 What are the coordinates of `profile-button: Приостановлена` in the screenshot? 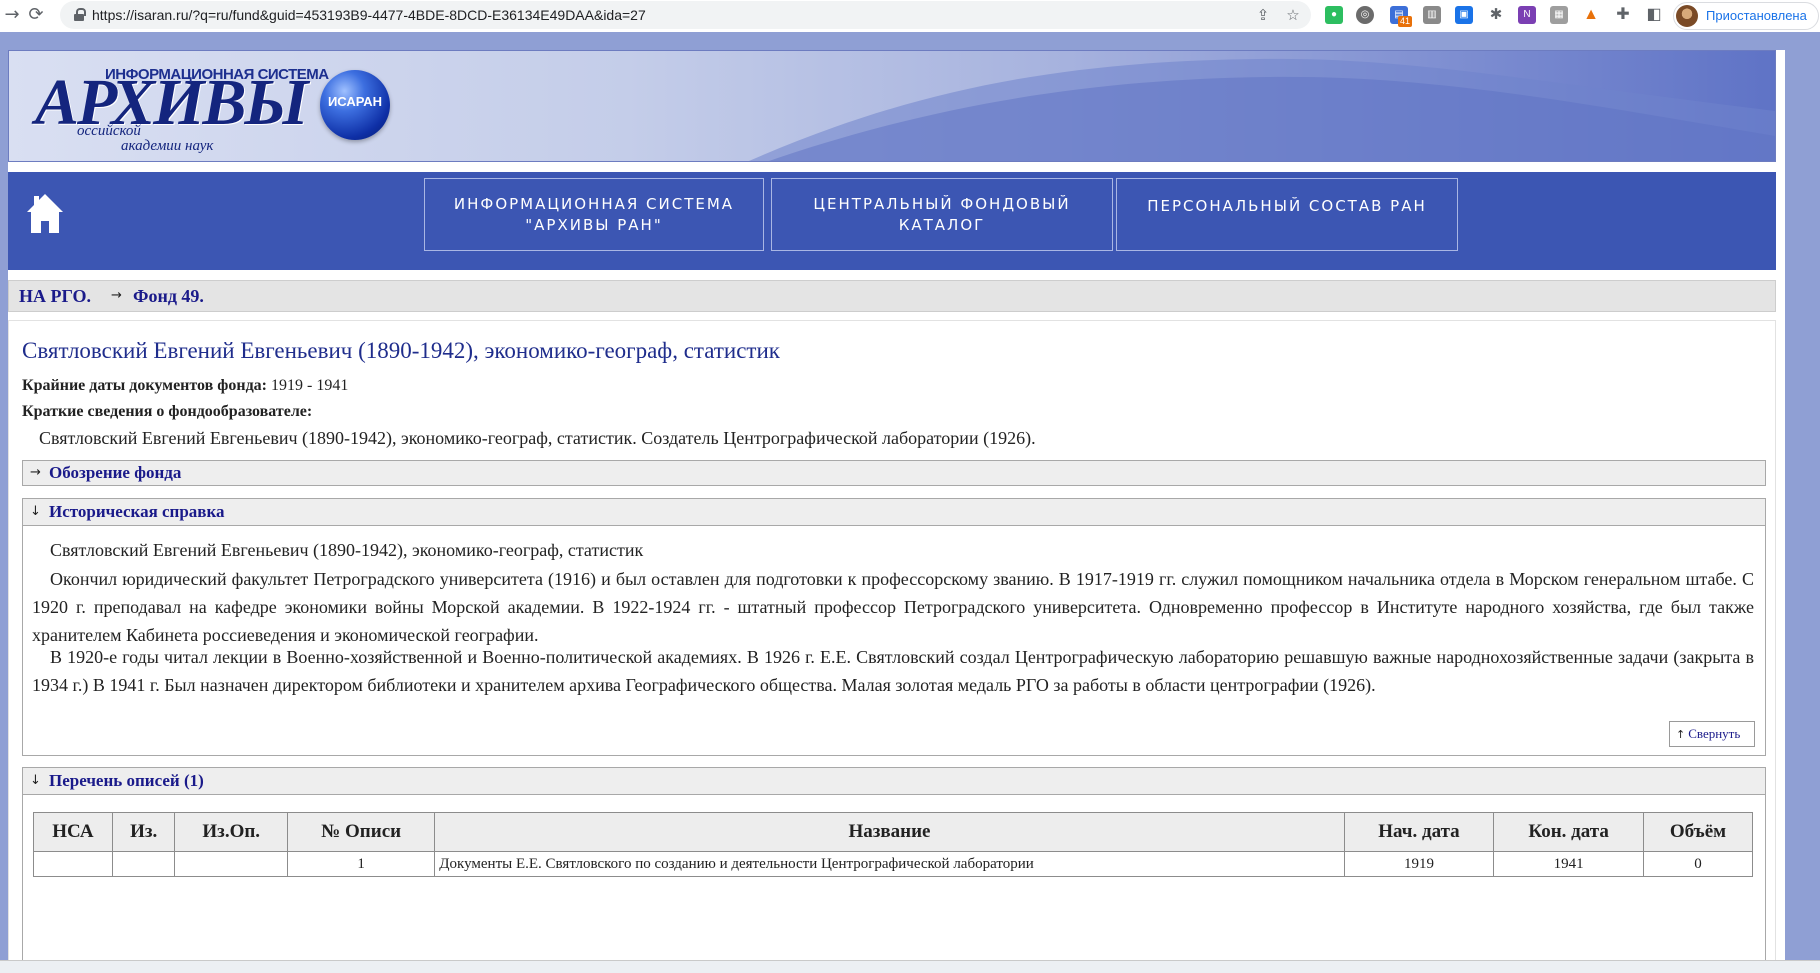 It's located at (1746, 16).